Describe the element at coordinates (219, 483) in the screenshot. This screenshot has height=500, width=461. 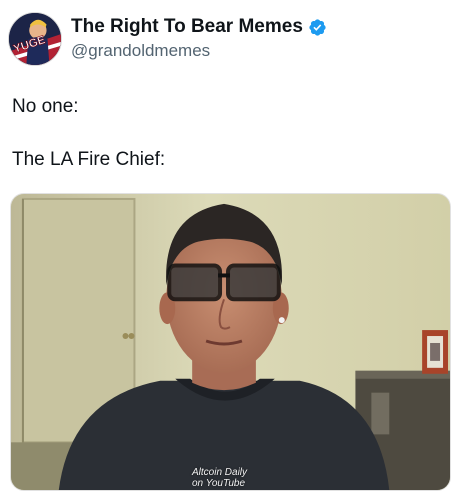
I see `watermark-line-2: on YouTube` at that location.